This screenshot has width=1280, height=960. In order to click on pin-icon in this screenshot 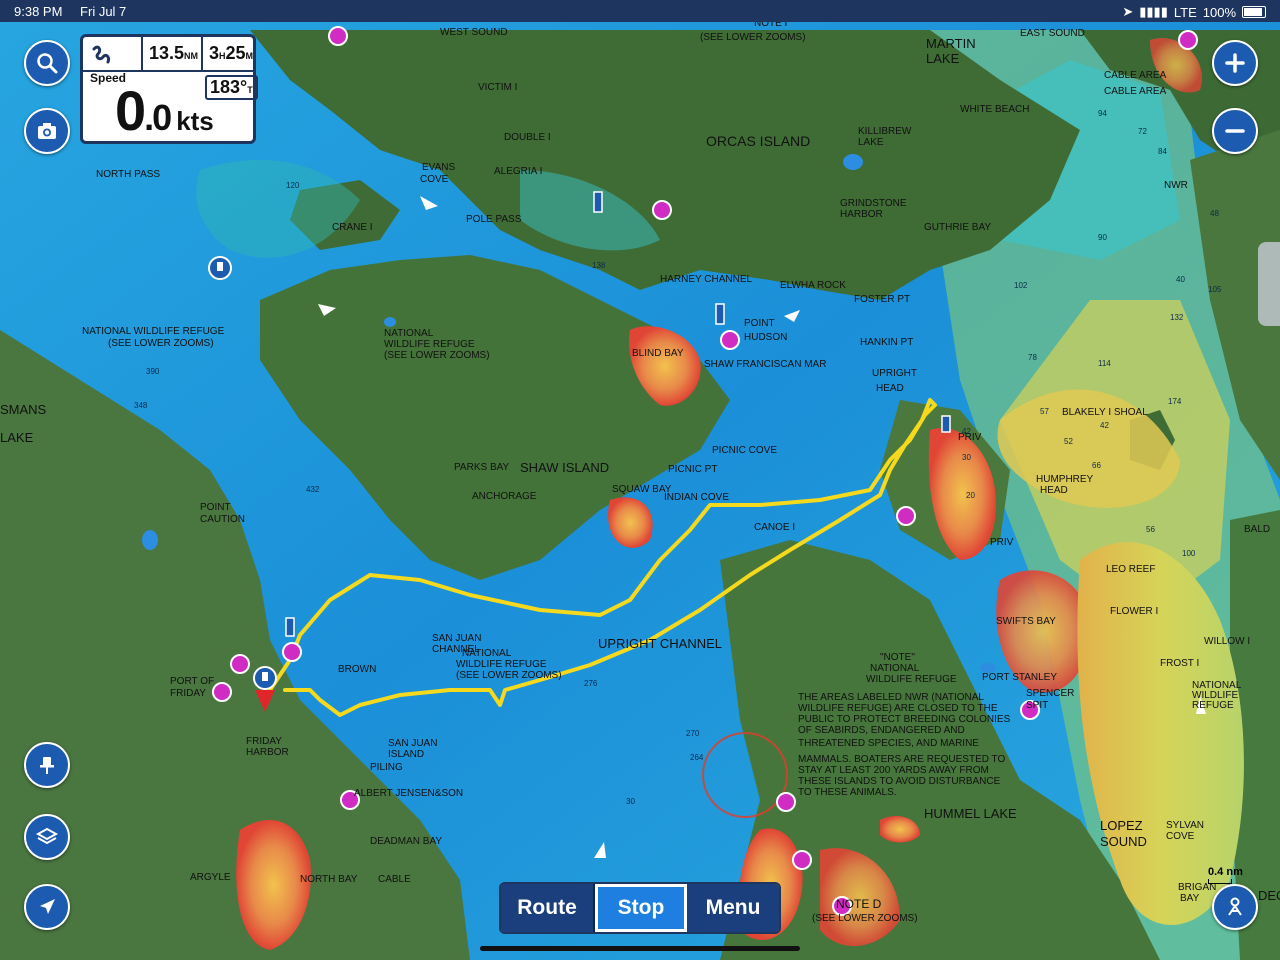, I will do `click(47, 765)`.